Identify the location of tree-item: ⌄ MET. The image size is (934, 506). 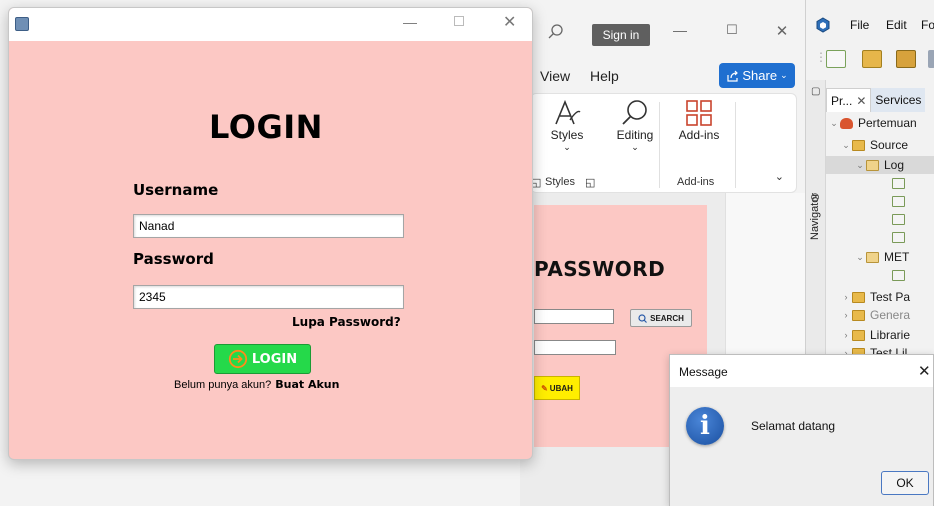
(880, 257).